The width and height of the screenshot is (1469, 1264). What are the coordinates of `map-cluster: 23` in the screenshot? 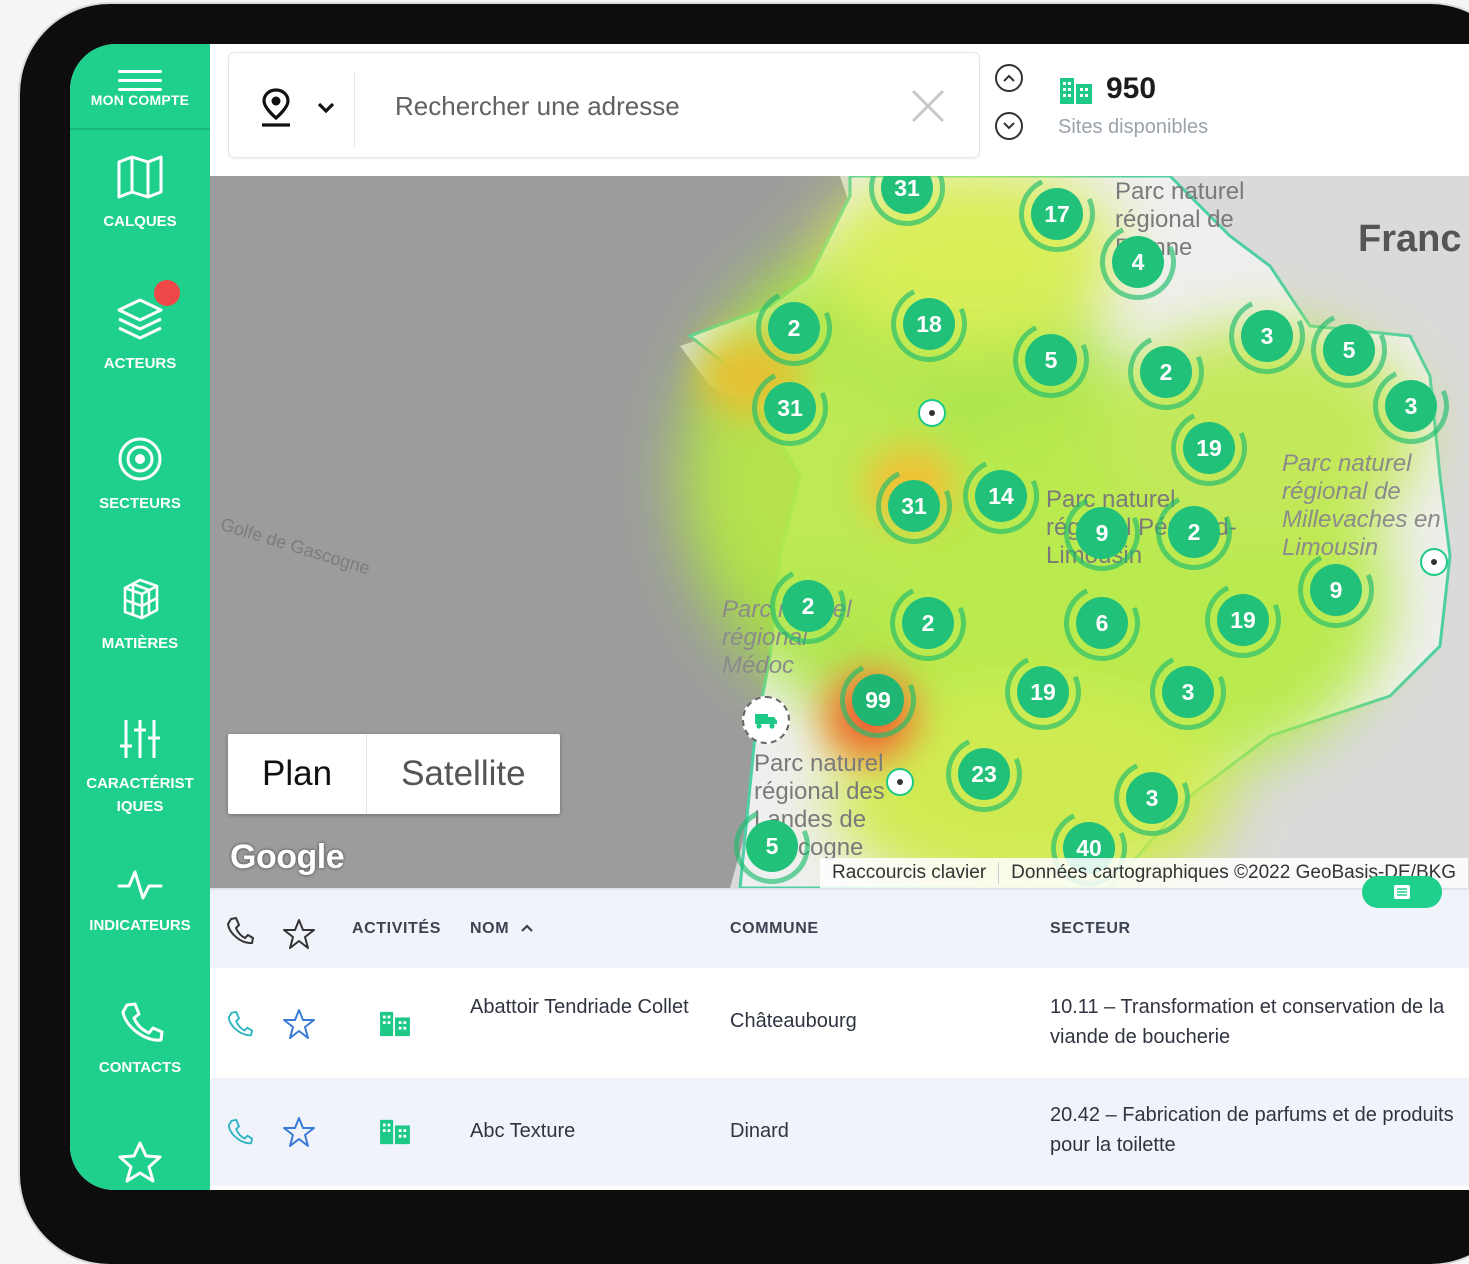 It's located at (984, 774).